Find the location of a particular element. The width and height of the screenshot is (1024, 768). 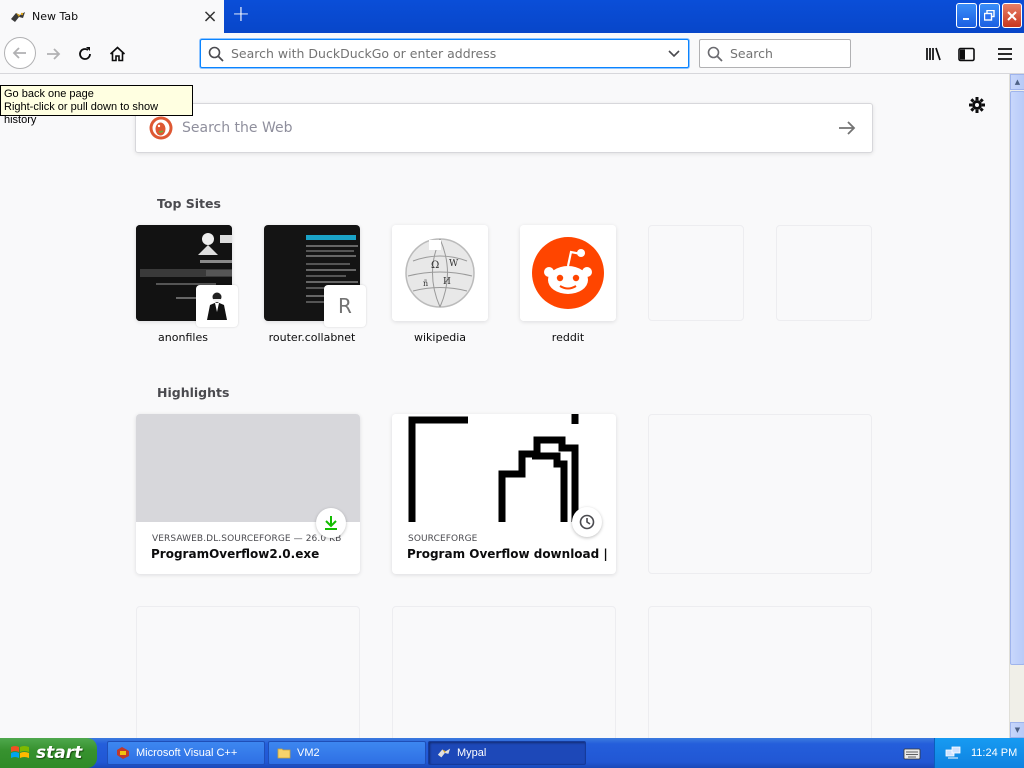

window-close-button is located at coordinates (1012, 15).